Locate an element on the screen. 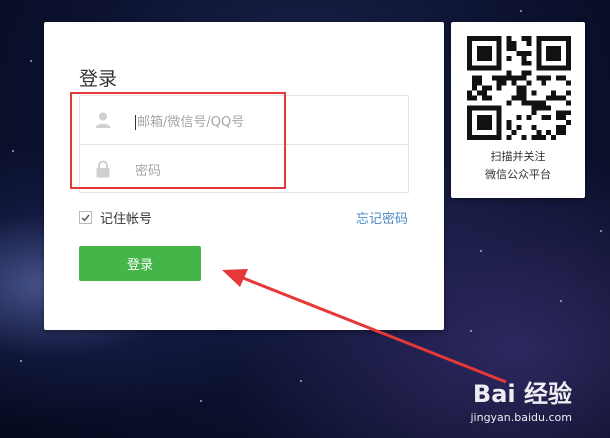 This screenshot has height=438, width=610. watermark-logo: Bai 经验 is located at coordinates (522, 394).